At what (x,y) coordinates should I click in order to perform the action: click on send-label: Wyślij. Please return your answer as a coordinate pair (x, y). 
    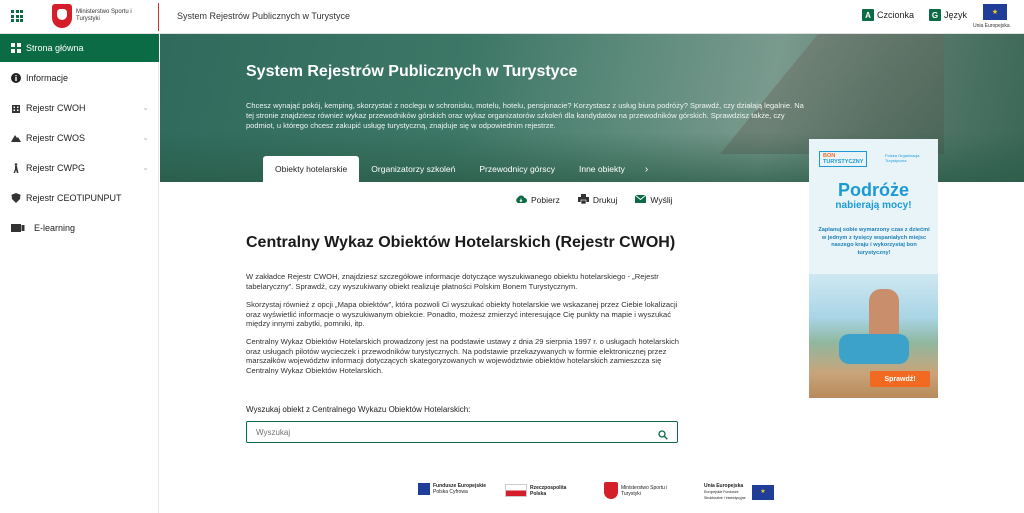
    Looking at the image, I should click on (661, 200).